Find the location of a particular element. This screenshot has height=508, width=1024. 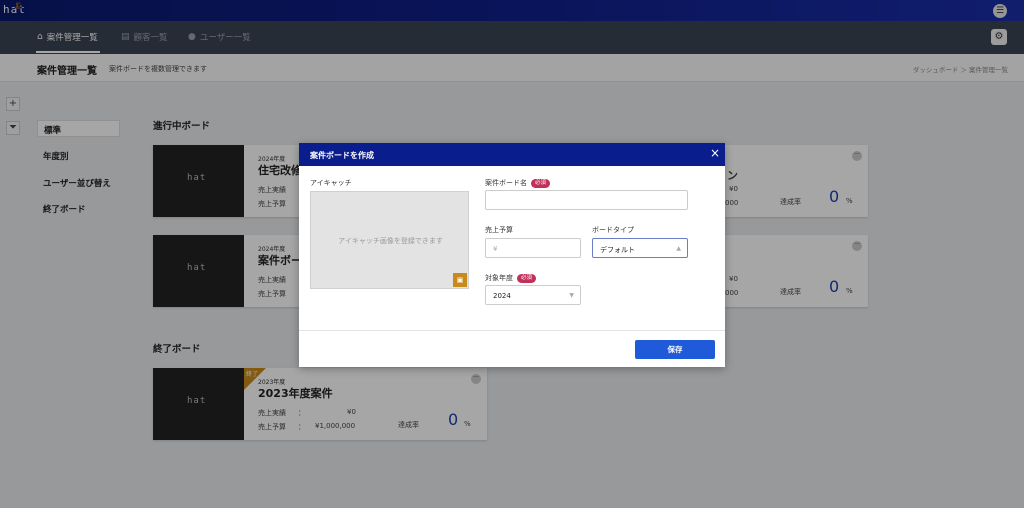

currency-prefix: ¥ is located at coordinates (495, 249).